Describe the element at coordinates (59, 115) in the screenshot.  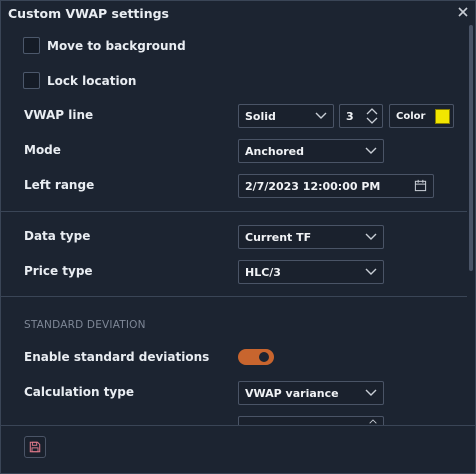
I see `vwap-line-label: VWAP line` at that location.